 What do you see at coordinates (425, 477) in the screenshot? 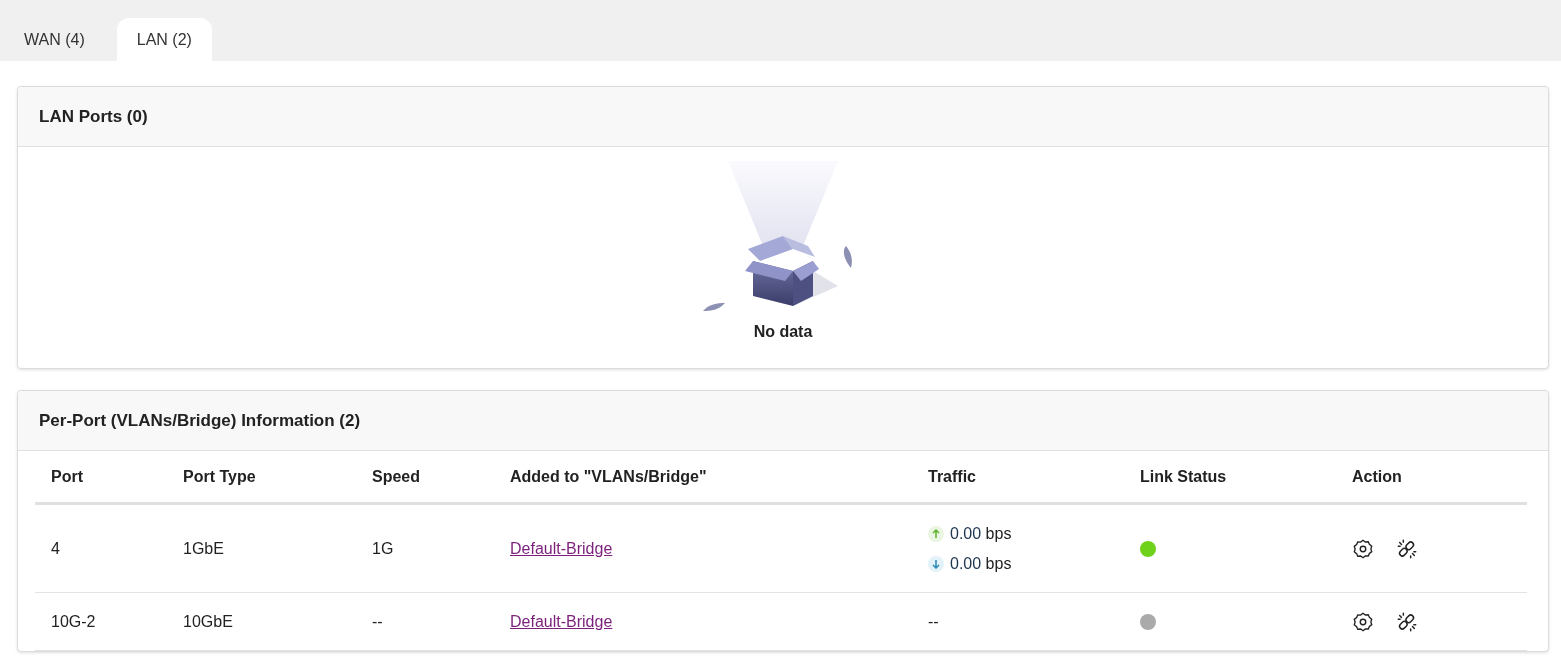
I see `column-header: Speed` at bounding box center [425, 477].